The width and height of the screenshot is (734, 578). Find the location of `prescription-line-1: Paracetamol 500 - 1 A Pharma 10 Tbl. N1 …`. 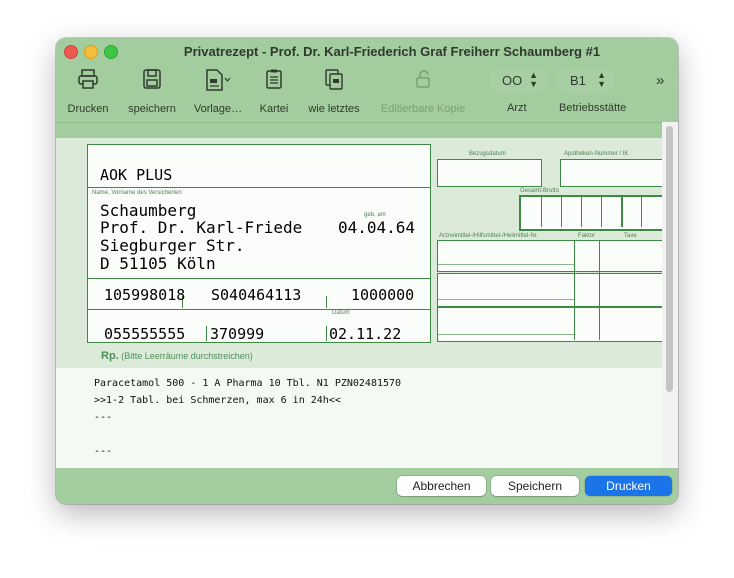

prescription-line-1: Paracetamol 500 - 1 A Pharma 10 Tbl. N1 … is located at coordinates (247, 383).